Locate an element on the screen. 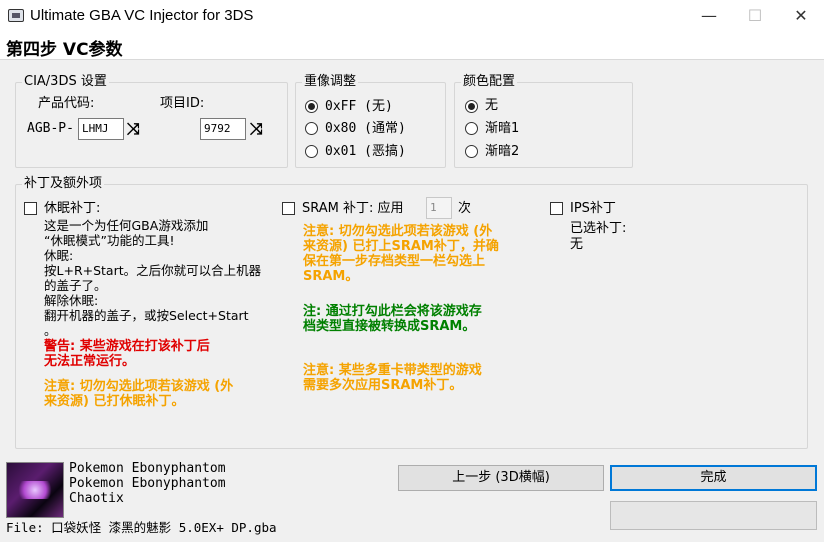 The image size is (824, 542). product-code-prefix: AGB-P- is located at coordinates (50, 128).